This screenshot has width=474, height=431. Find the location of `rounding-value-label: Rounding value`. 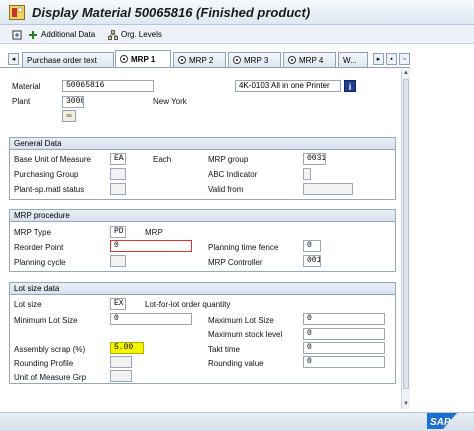

rounding-value-label: Rounding value is located at coordinates (236, 363).